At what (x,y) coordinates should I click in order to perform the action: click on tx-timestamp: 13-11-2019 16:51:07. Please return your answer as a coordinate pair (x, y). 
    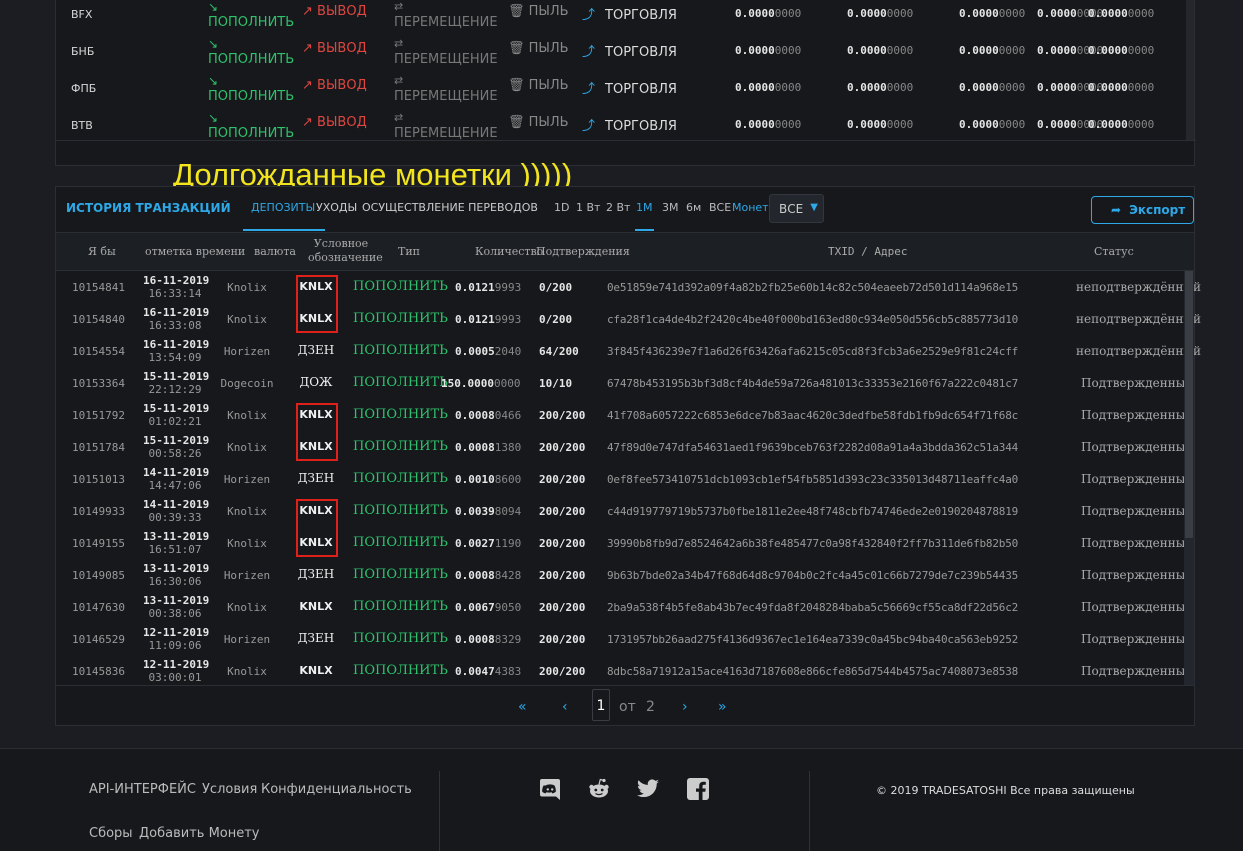
    Looking at the image, I should click on (176, 543).